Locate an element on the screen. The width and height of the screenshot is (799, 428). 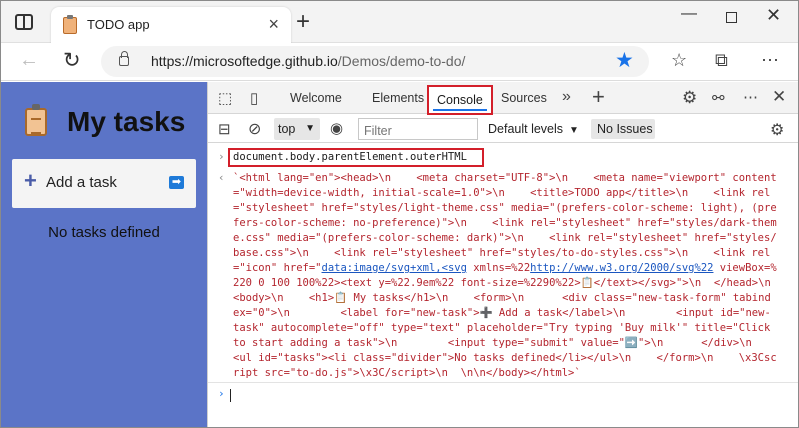
settings-more-icon: ⋯ is located at coordinates (770, 60).